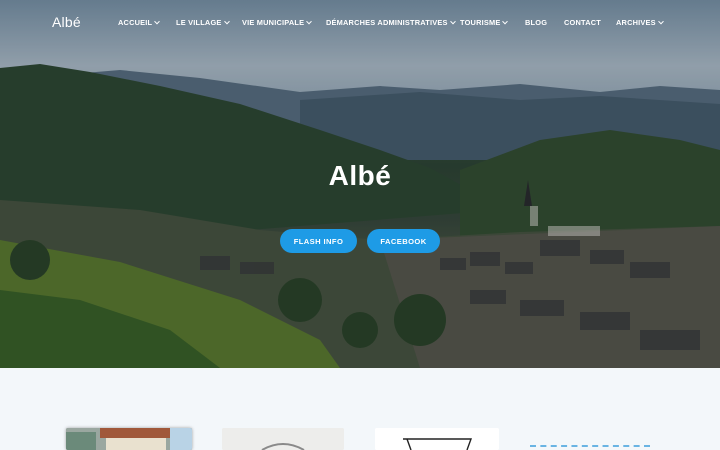 The width and height of the screenshot is (720, 450). Describe the element at coordinates (135, 22) in the screenshot. I see `nav-item-label: ACCUEIL` at that location.